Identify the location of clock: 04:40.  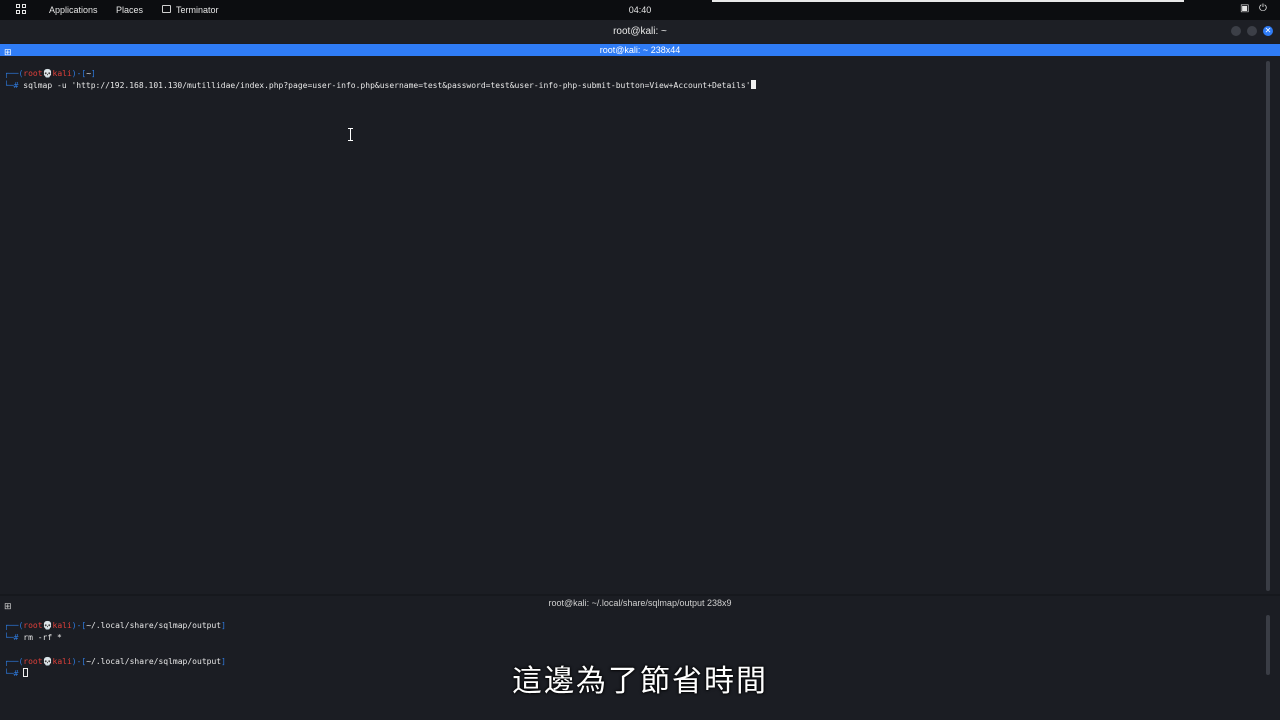
(640, 10).